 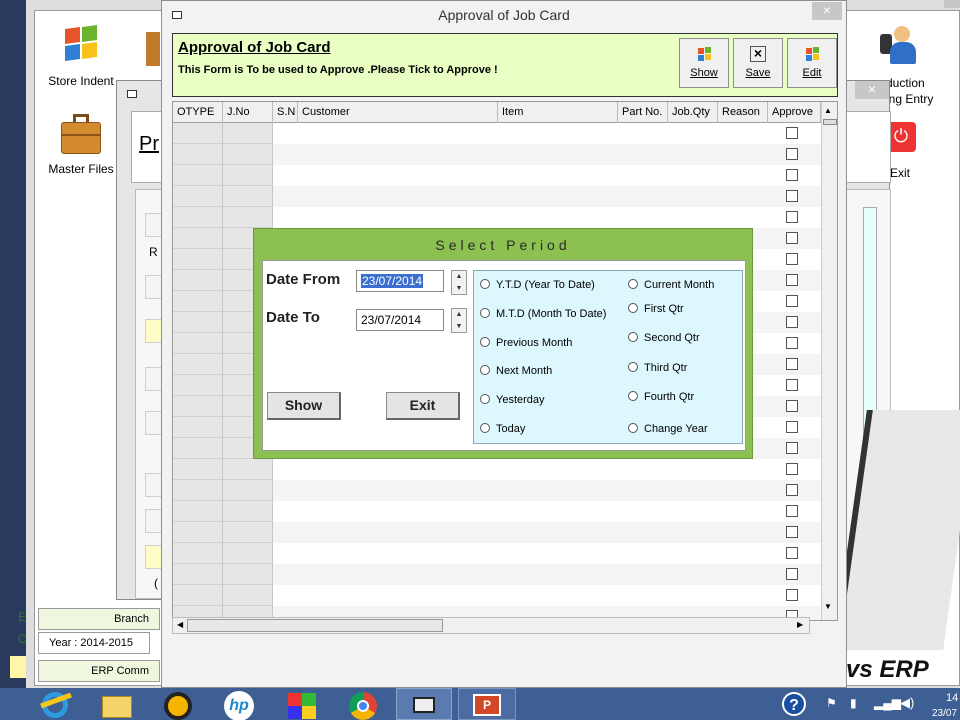 I want to click on branch-chip: Branch, so click(x=99, y=619).